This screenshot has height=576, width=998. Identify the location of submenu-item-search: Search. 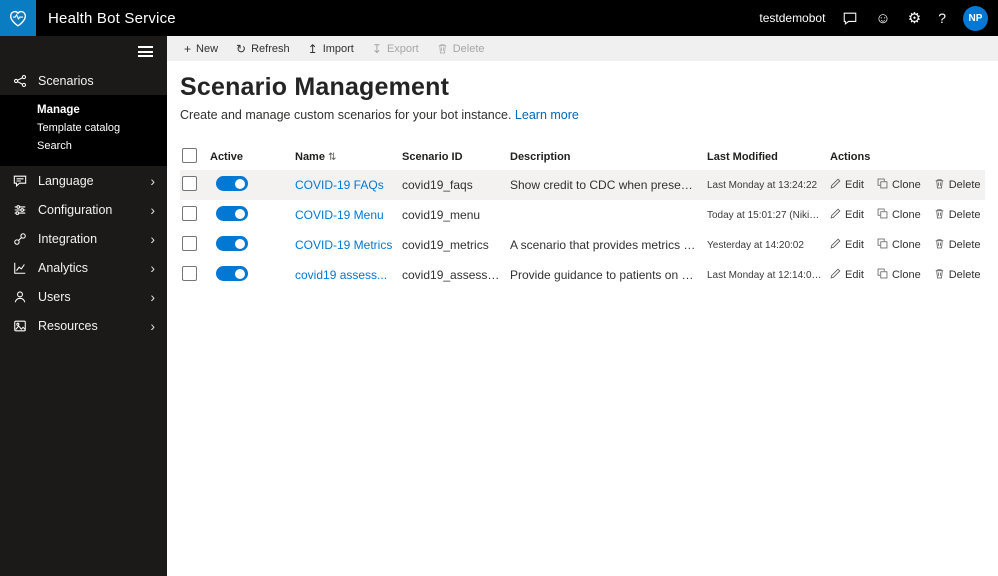
(102, 146).